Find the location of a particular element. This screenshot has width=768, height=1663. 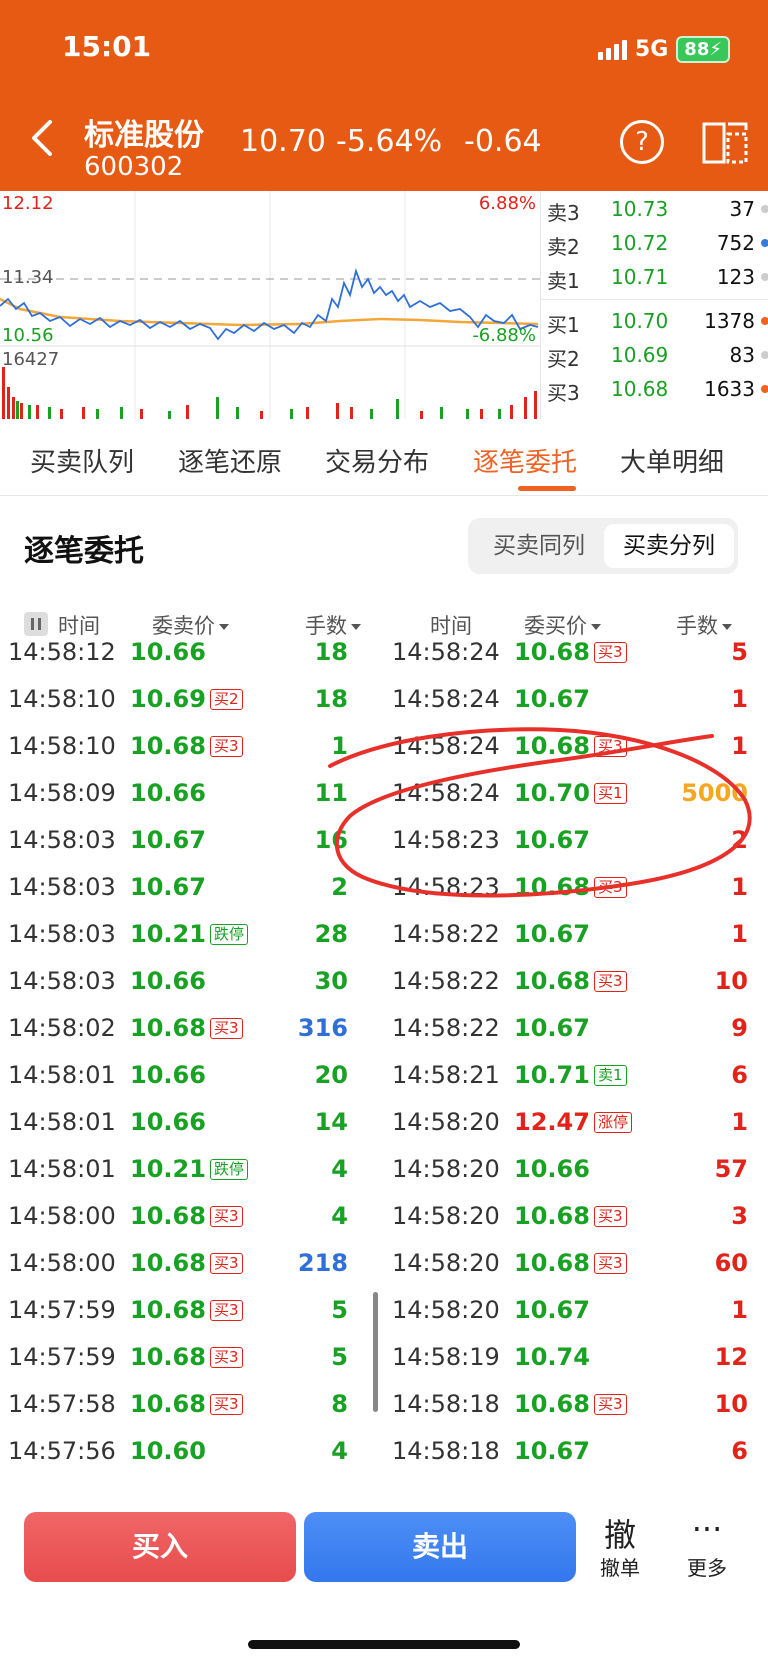

stock-price: 10.70 is located at coordinates (283, 141).